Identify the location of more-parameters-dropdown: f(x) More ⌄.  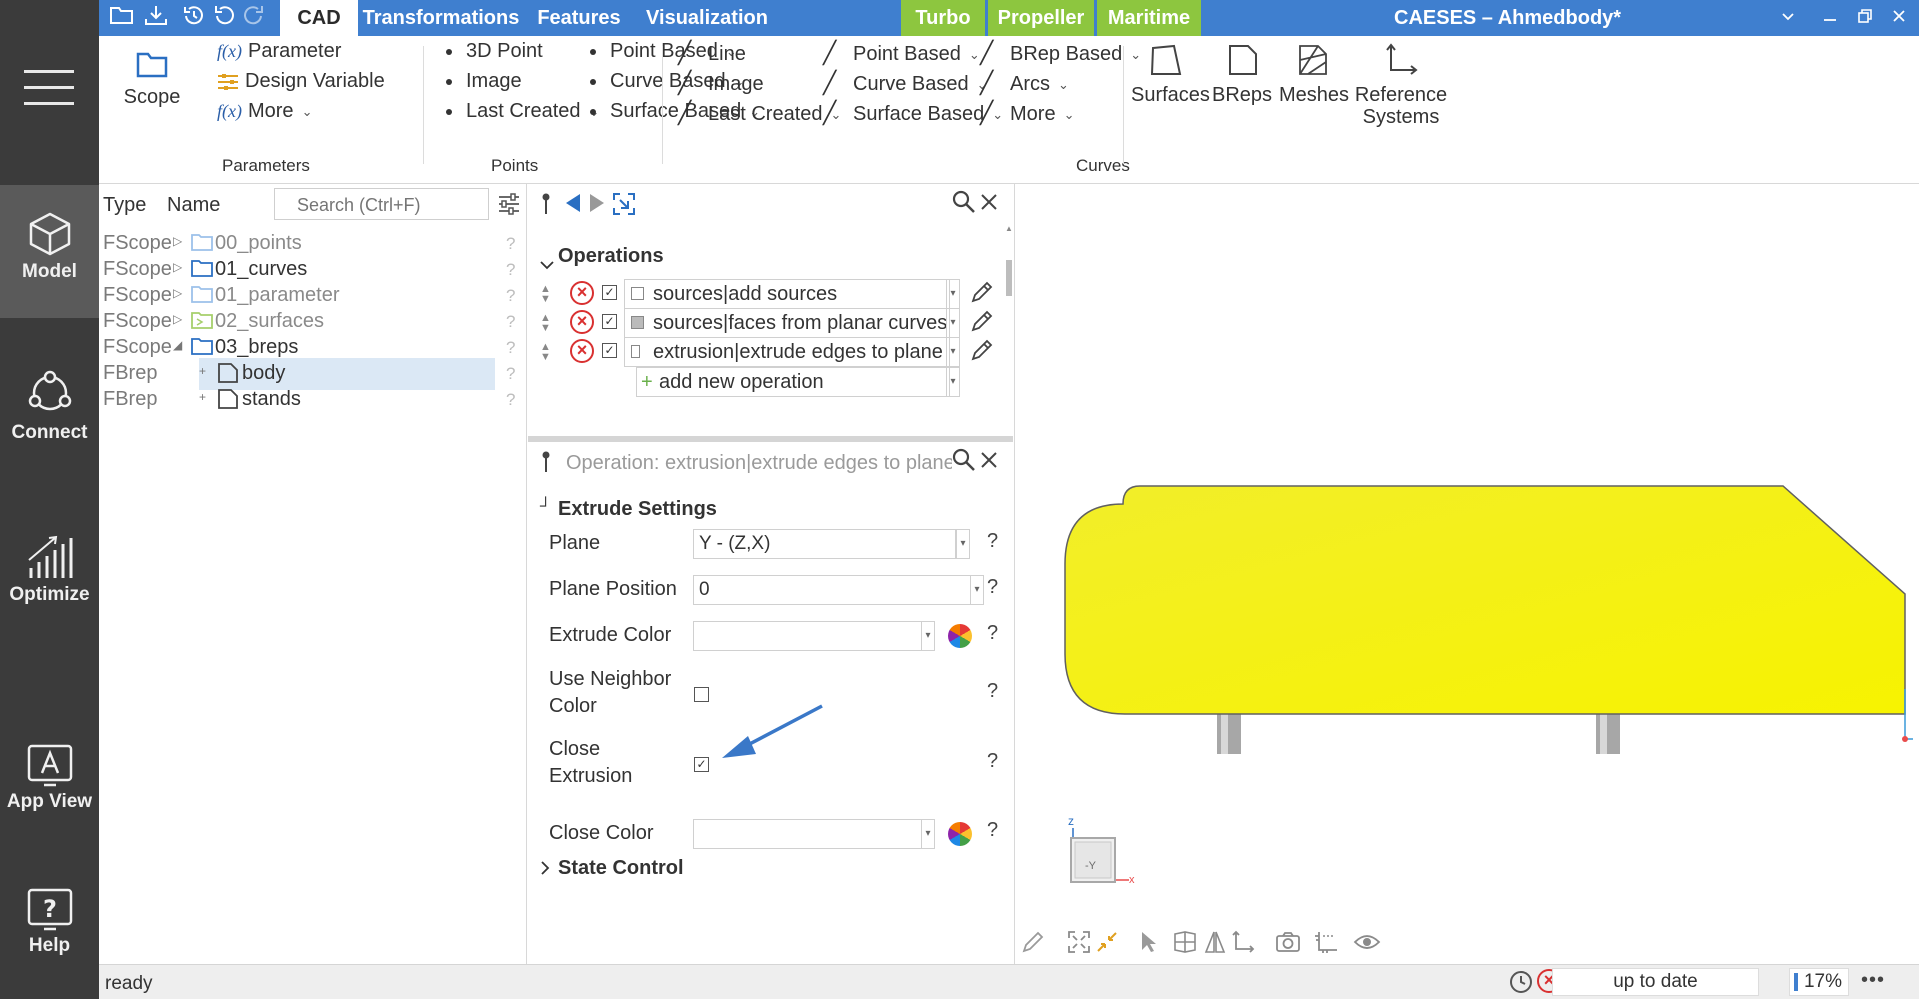
(264, 111).